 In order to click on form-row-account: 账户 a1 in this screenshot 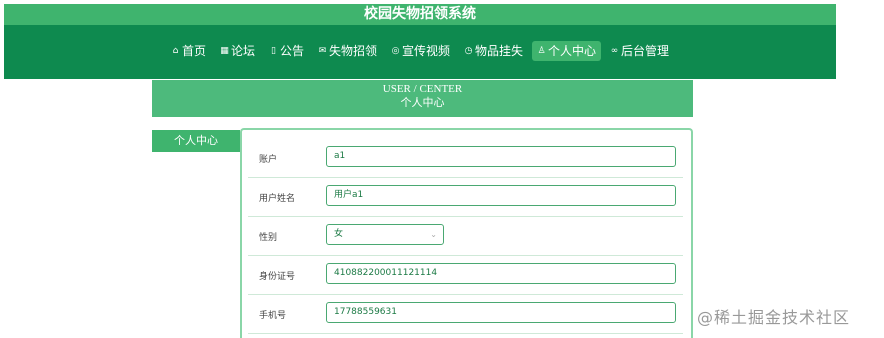, I will do `click(465, 158)`.